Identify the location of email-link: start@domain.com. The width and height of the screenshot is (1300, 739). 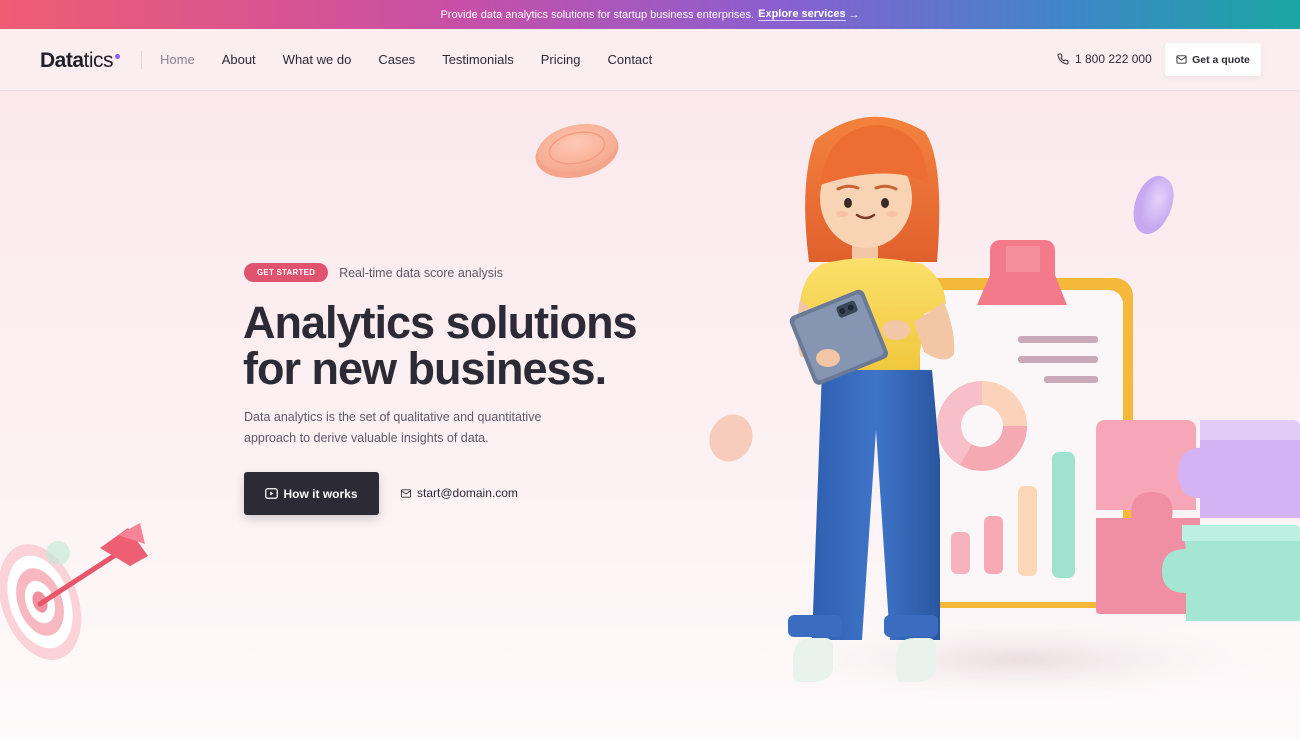
(459, 493).